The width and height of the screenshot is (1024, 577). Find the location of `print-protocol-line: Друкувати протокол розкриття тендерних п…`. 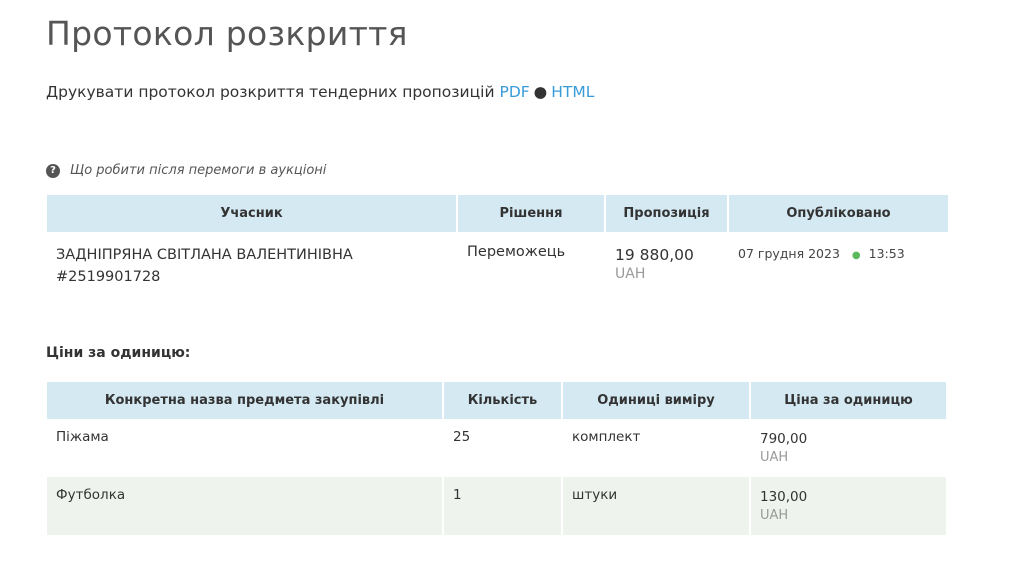

print-protocol-line: Друкувати протокол розкриття тендерних п… is located at coordinates (320, 92).